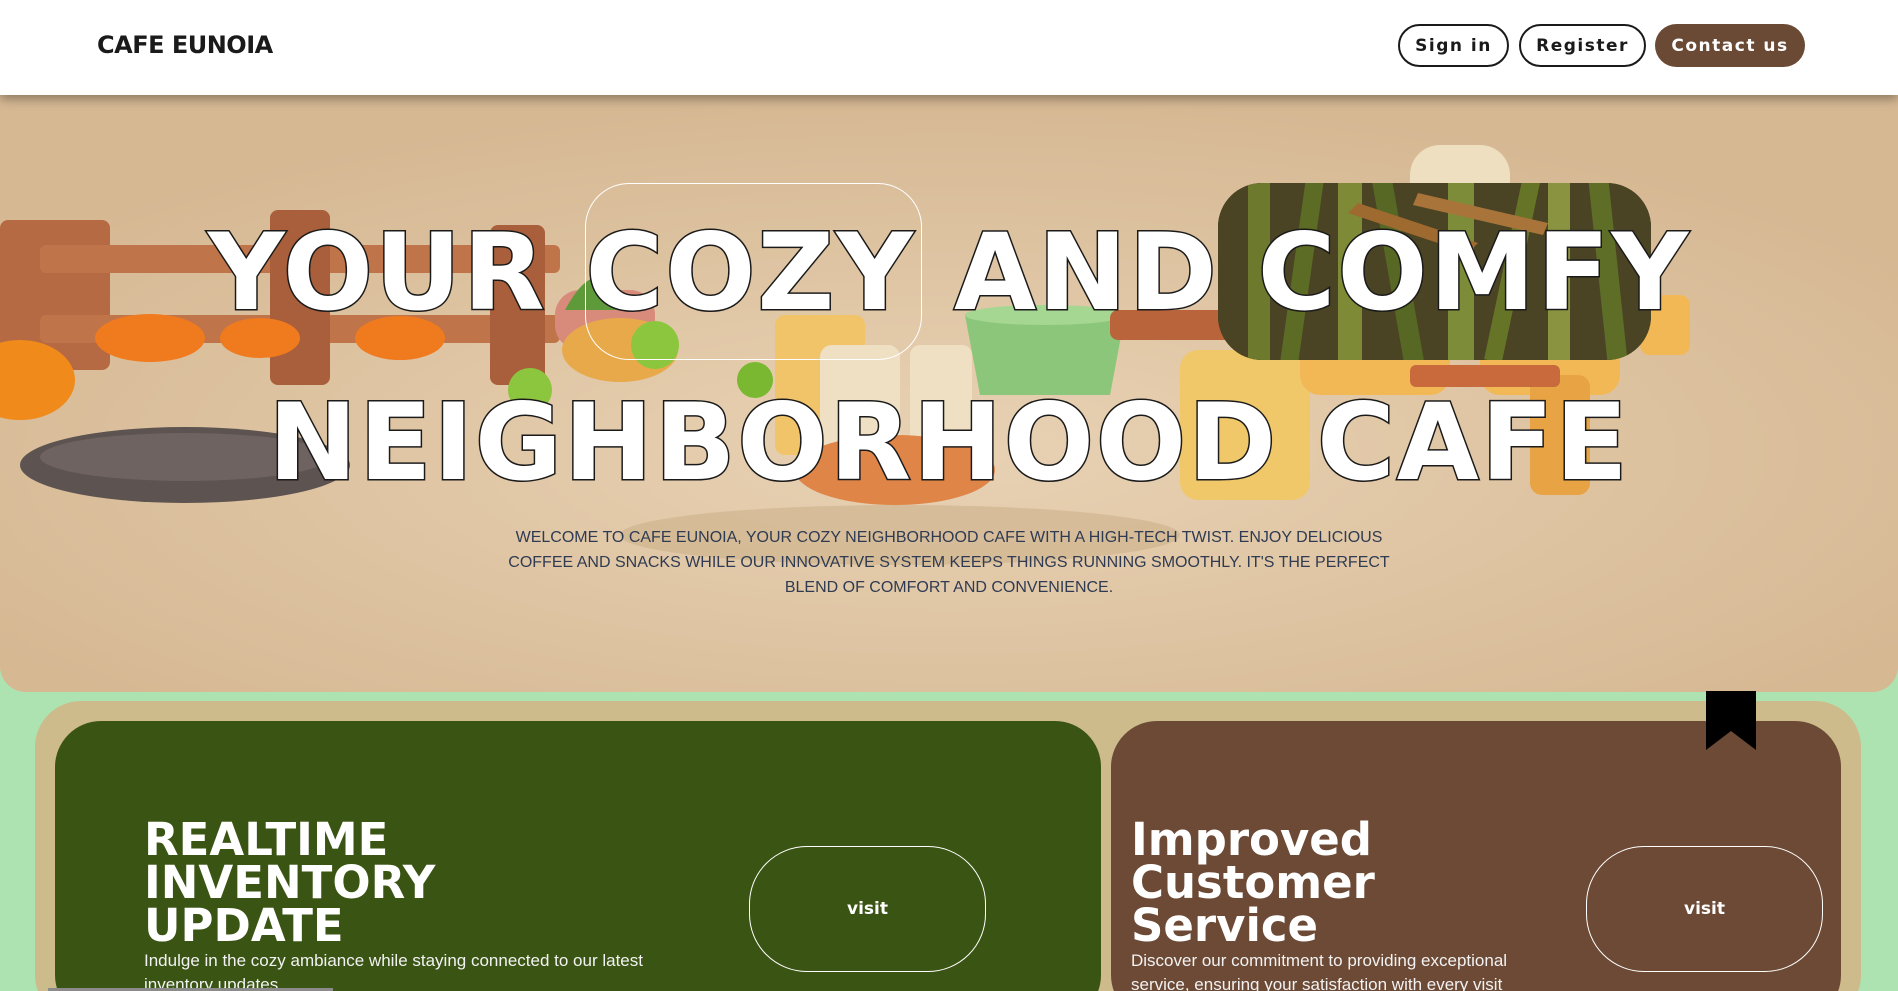 The width and height of the screenshot is (1898, 991). What do you see at coordinates (185, 45) in the screenshot?
I see `brand-logo: CAFE EUNOIA` at bounding box center [185, 45].